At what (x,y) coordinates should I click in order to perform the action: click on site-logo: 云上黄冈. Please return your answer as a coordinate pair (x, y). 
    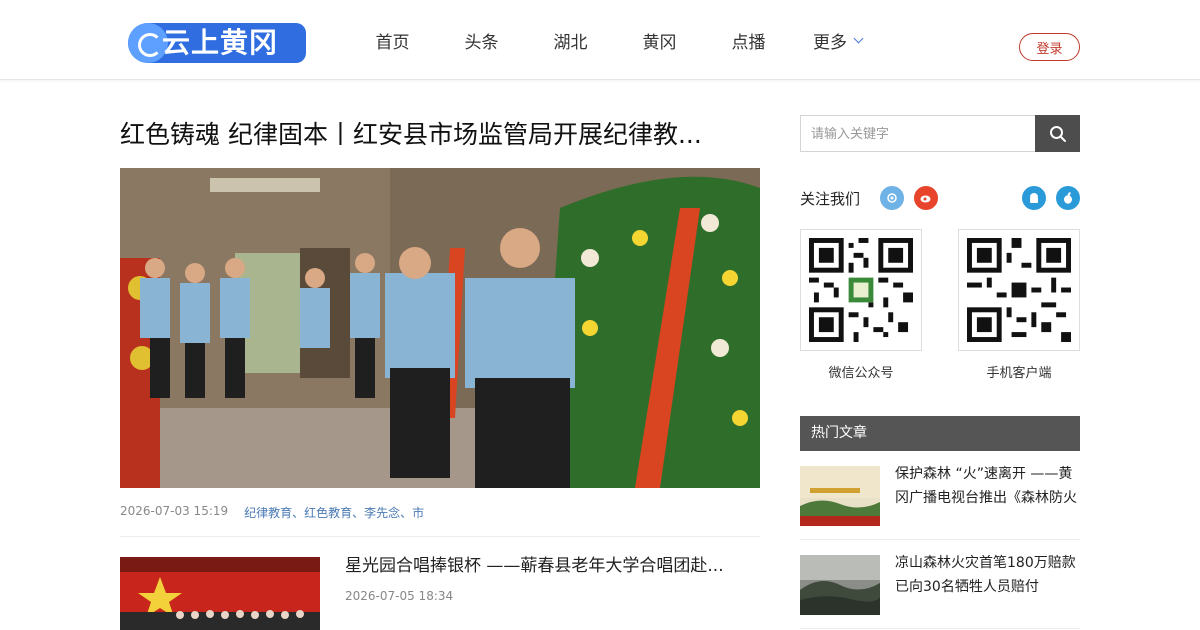
    Looking at the image, I should click on (217, 43).